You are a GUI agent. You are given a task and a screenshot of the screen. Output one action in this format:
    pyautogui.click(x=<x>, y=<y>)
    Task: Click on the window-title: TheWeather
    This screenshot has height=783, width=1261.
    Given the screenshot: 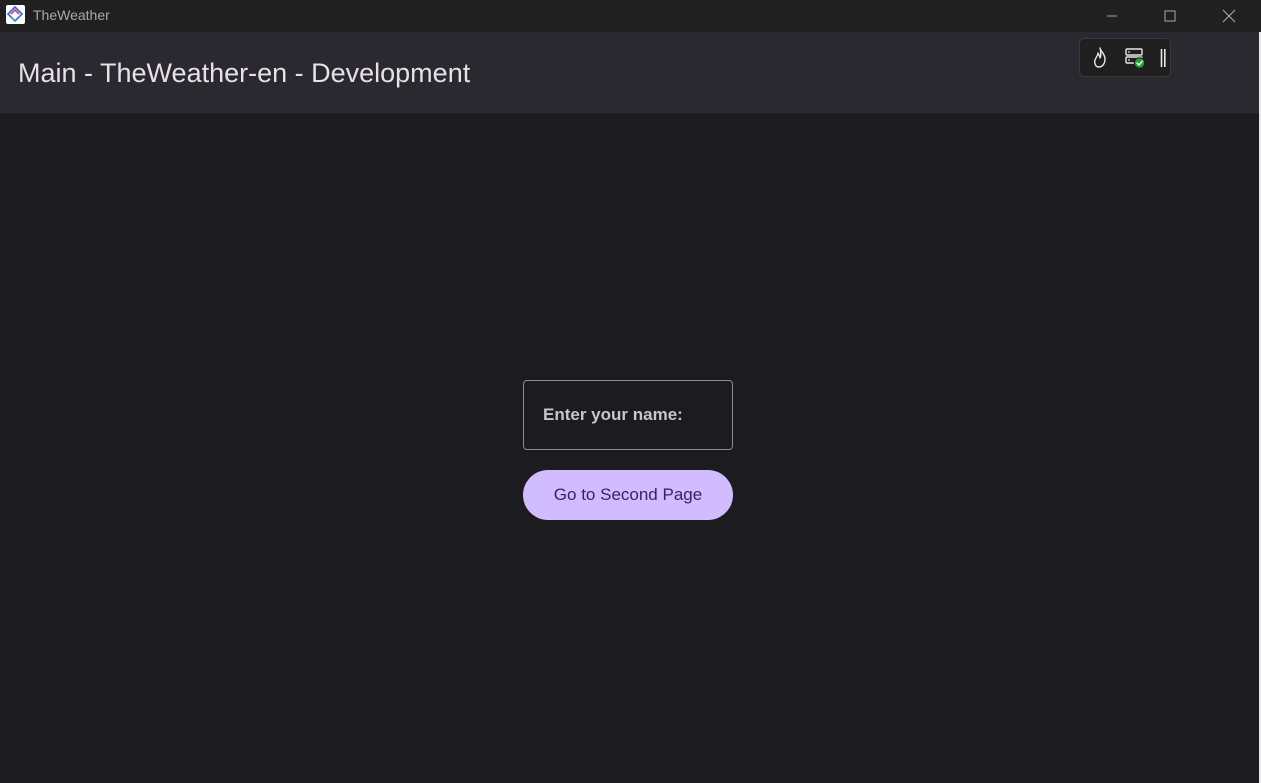 What is the action you would take?
    pyautogui.click(x=71, y=15)
    